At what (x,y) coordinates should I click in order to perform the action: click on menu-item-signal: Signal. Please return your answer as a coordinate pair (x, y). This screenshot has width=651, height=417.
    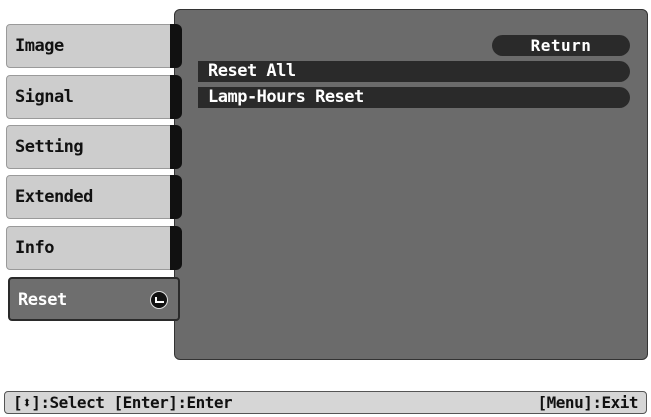
    Looking at the image, I should click on (90, 97).